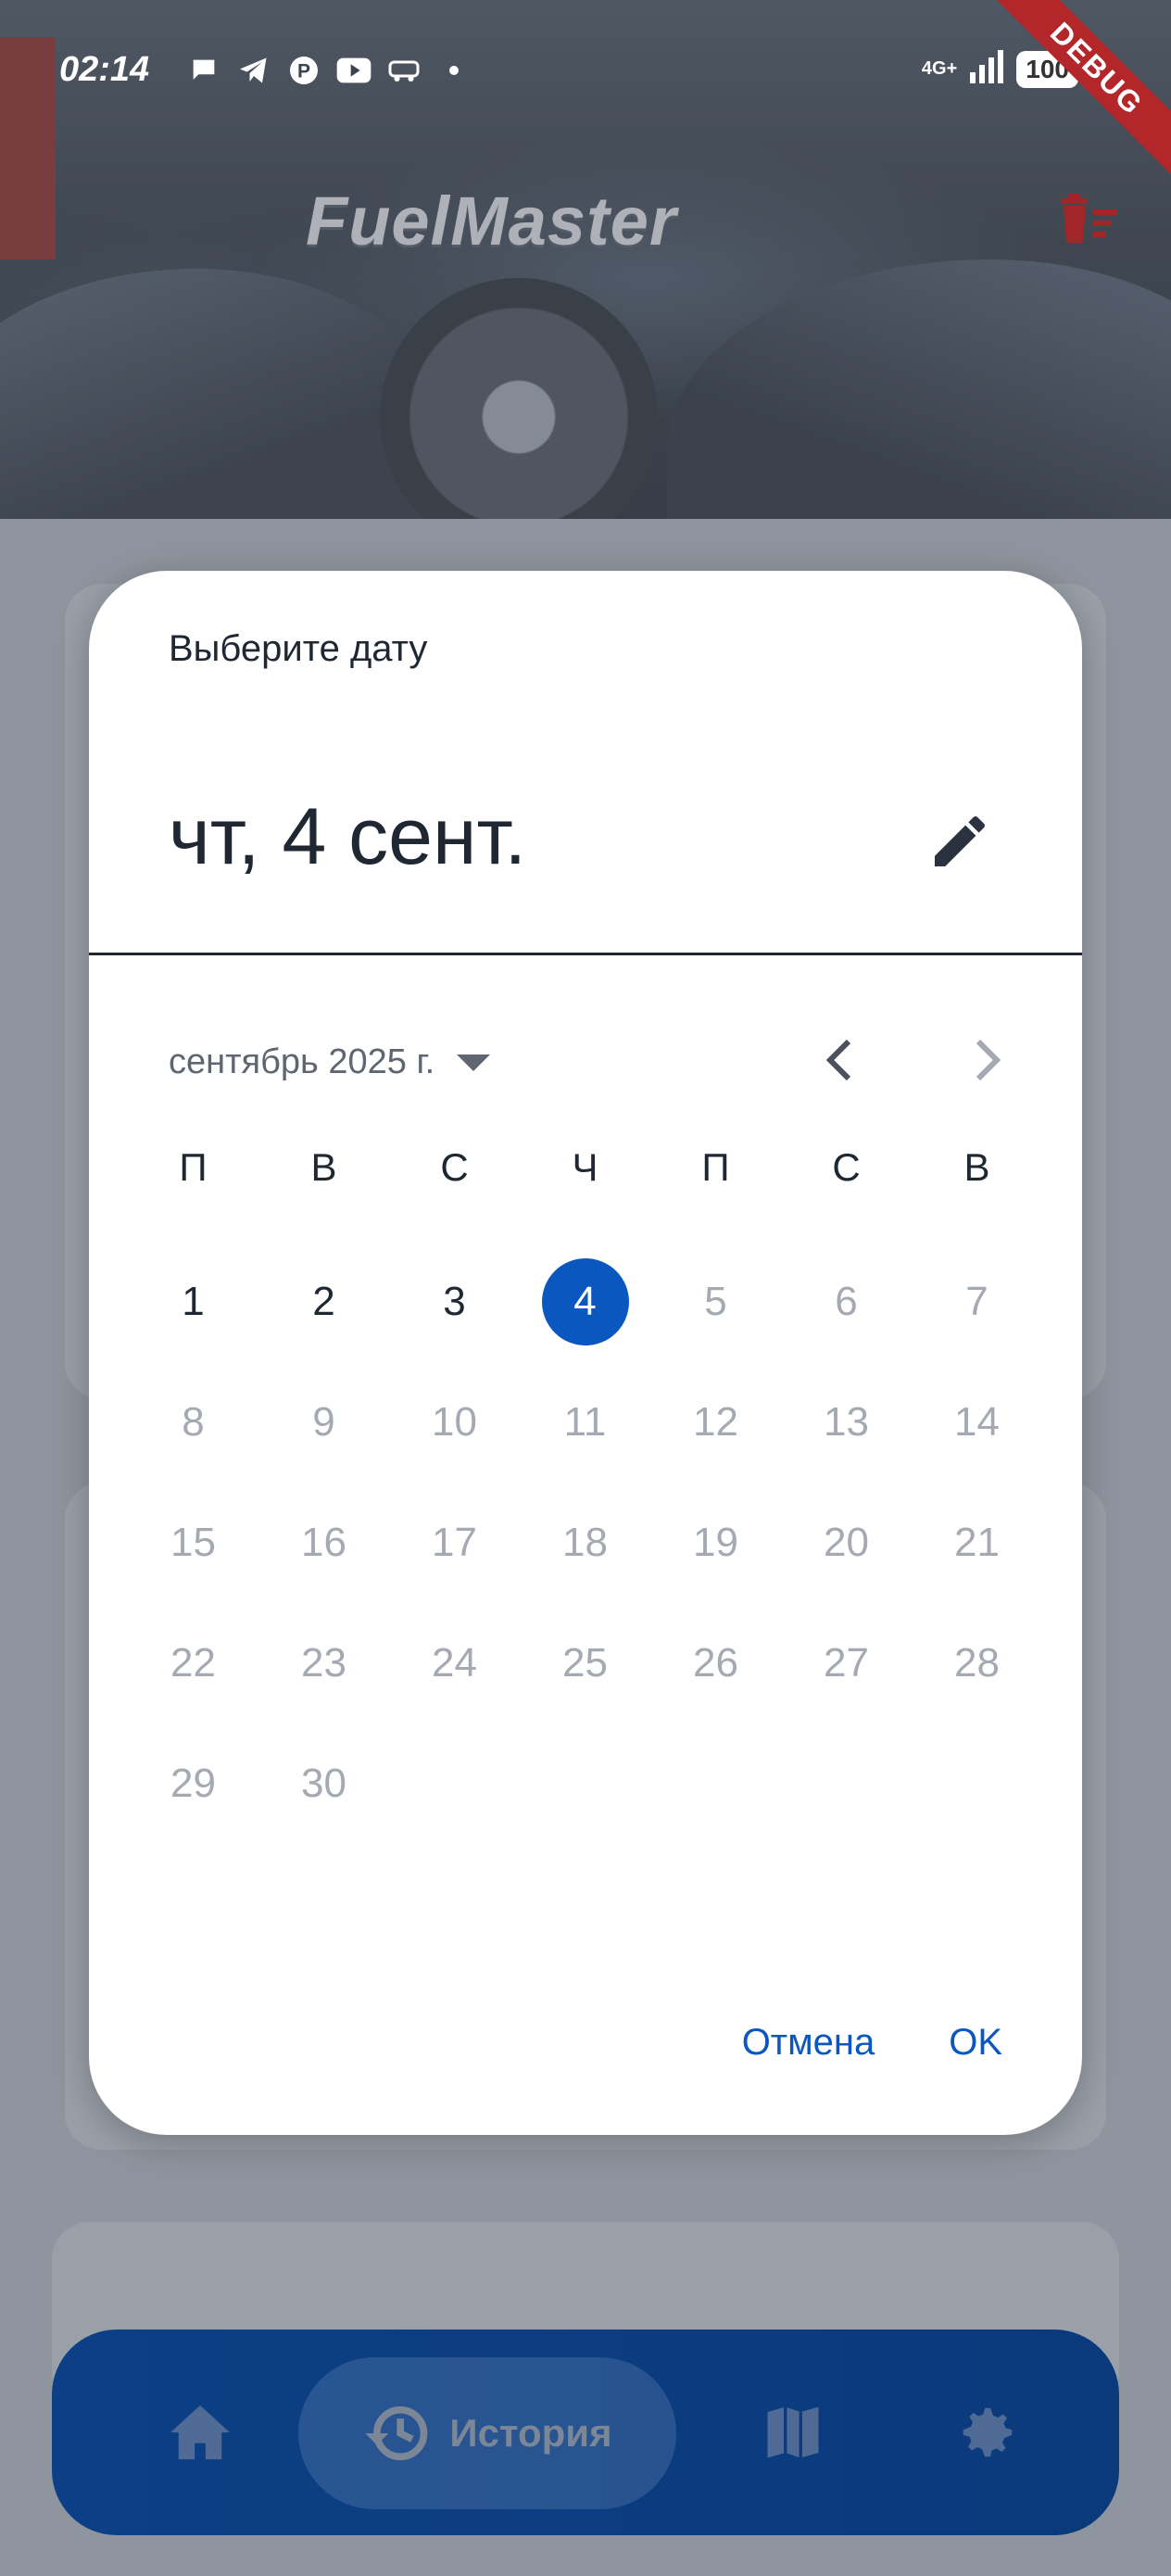 This screenshot has height=2576, width=1171. I want to click on nav-map, so click(793, 2432).